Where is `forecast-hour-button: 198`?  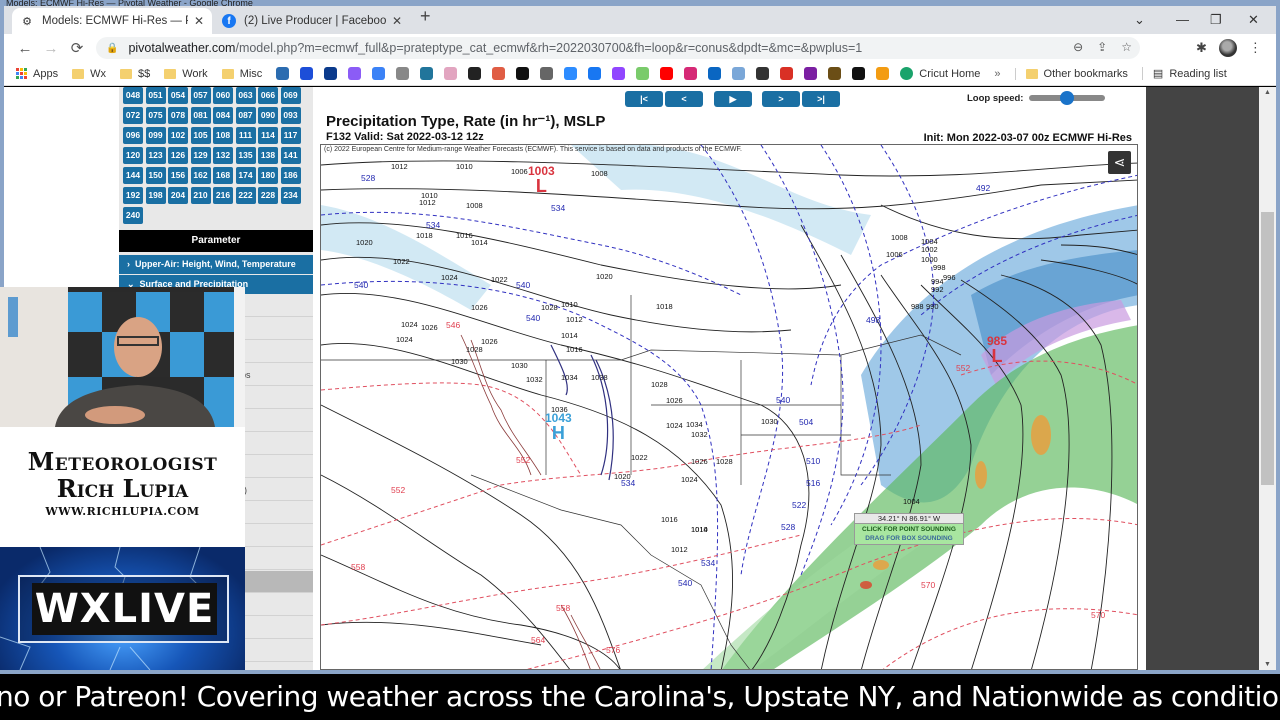 forecast-hour-button: 198 is located at coordinates (155, 195).